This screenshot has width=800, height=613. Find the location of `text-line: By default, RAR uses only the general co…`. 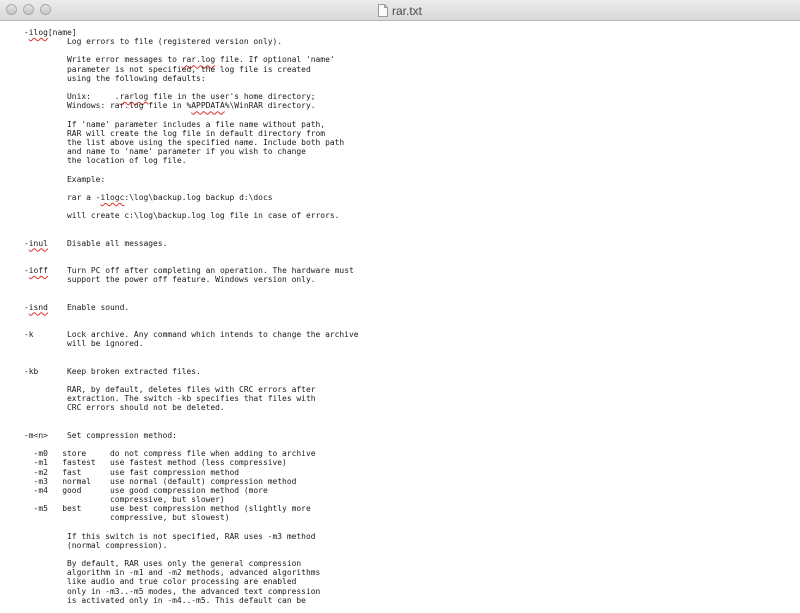

text-line: By default, RAR uses only the general co… is located at coordinates (163, 564).